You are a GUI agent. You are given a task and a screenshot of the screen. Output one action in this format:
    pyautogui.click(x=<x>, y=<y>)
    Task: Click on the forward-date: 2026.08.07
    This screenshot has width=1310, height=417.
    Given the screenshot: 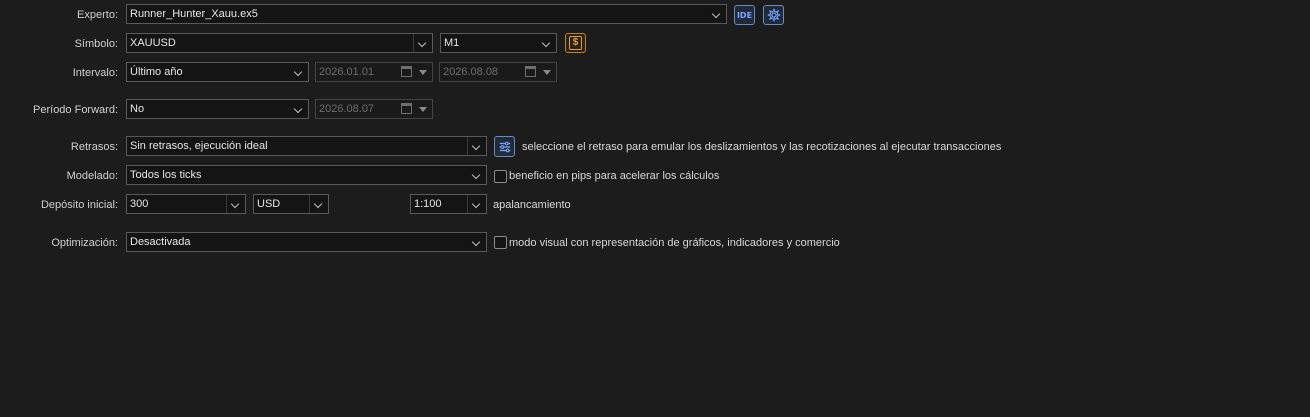 What is the action you would take?
    pyautogui.click(x=374, y=109)
    